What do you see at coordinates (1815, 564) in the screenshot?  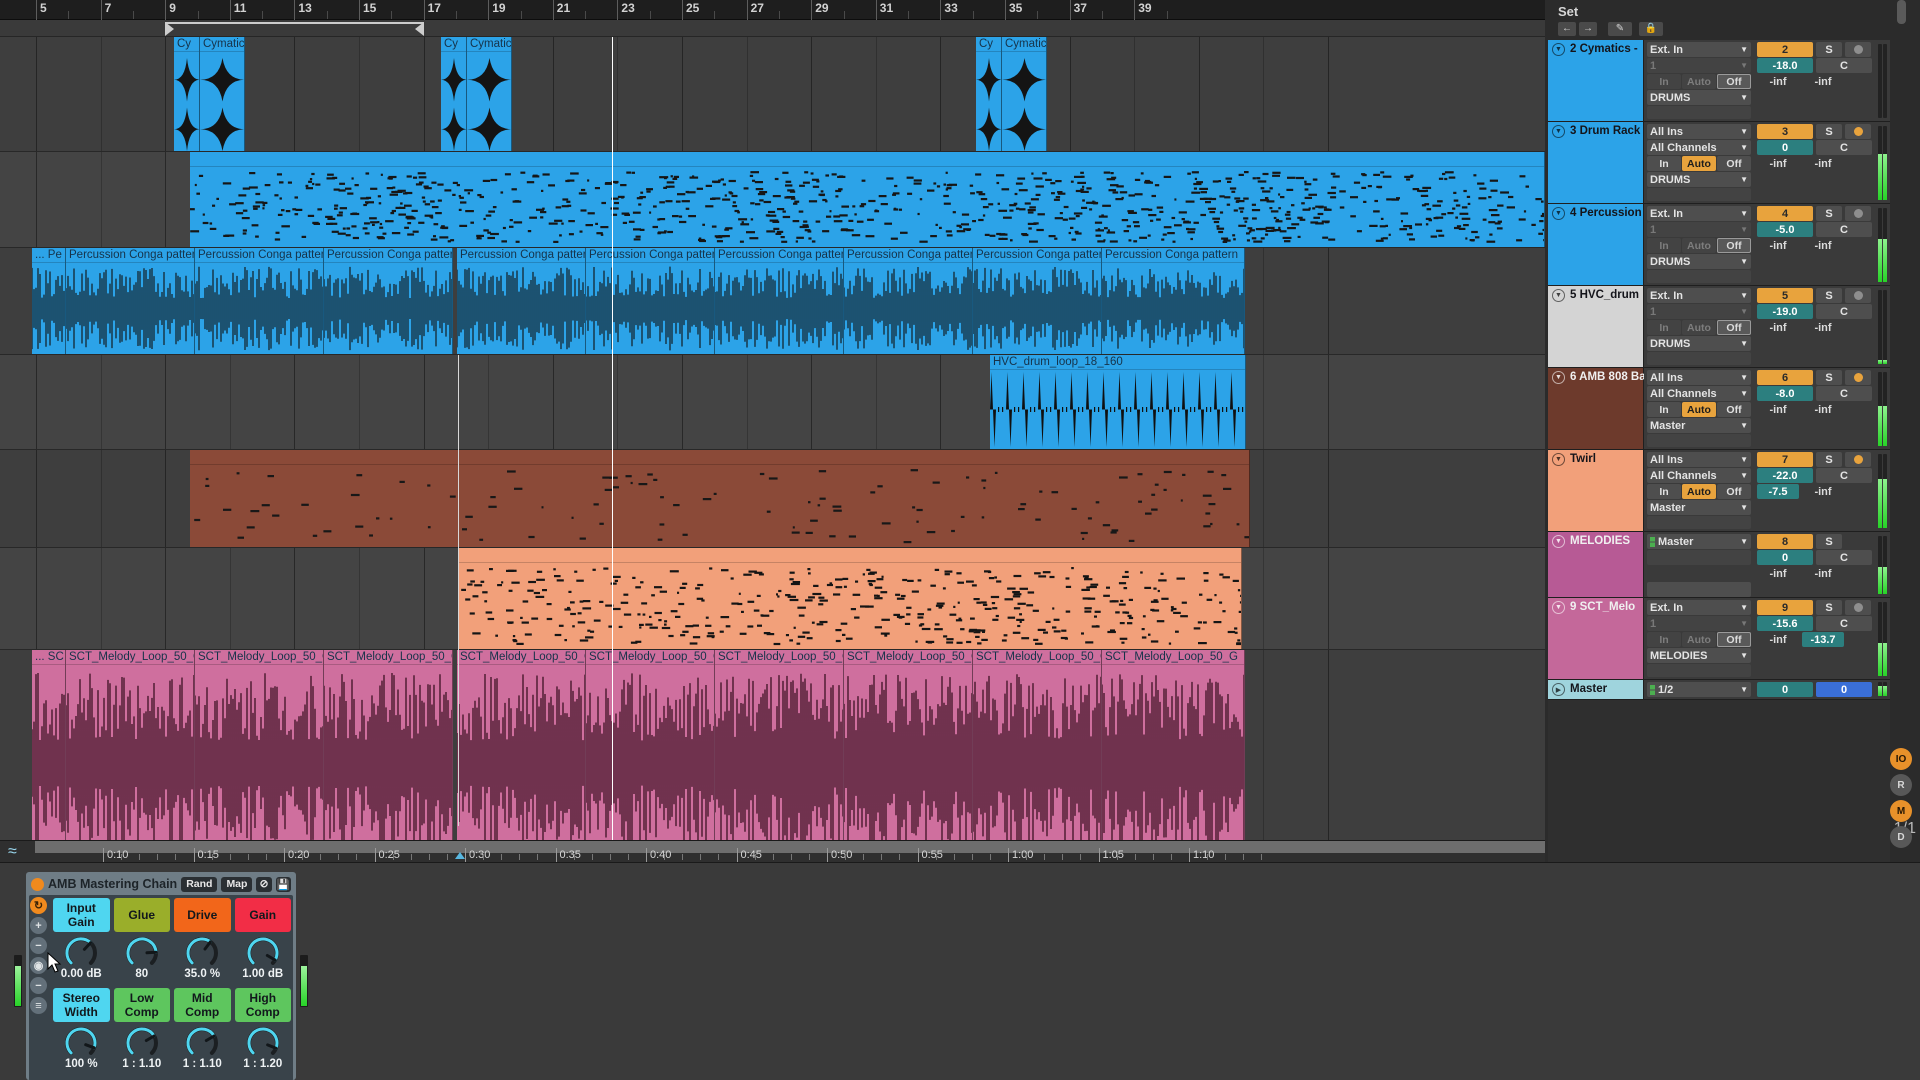 I see `track-mix-column: 8 S 0 C -inf -inf` at bounding box center [1815, 564].